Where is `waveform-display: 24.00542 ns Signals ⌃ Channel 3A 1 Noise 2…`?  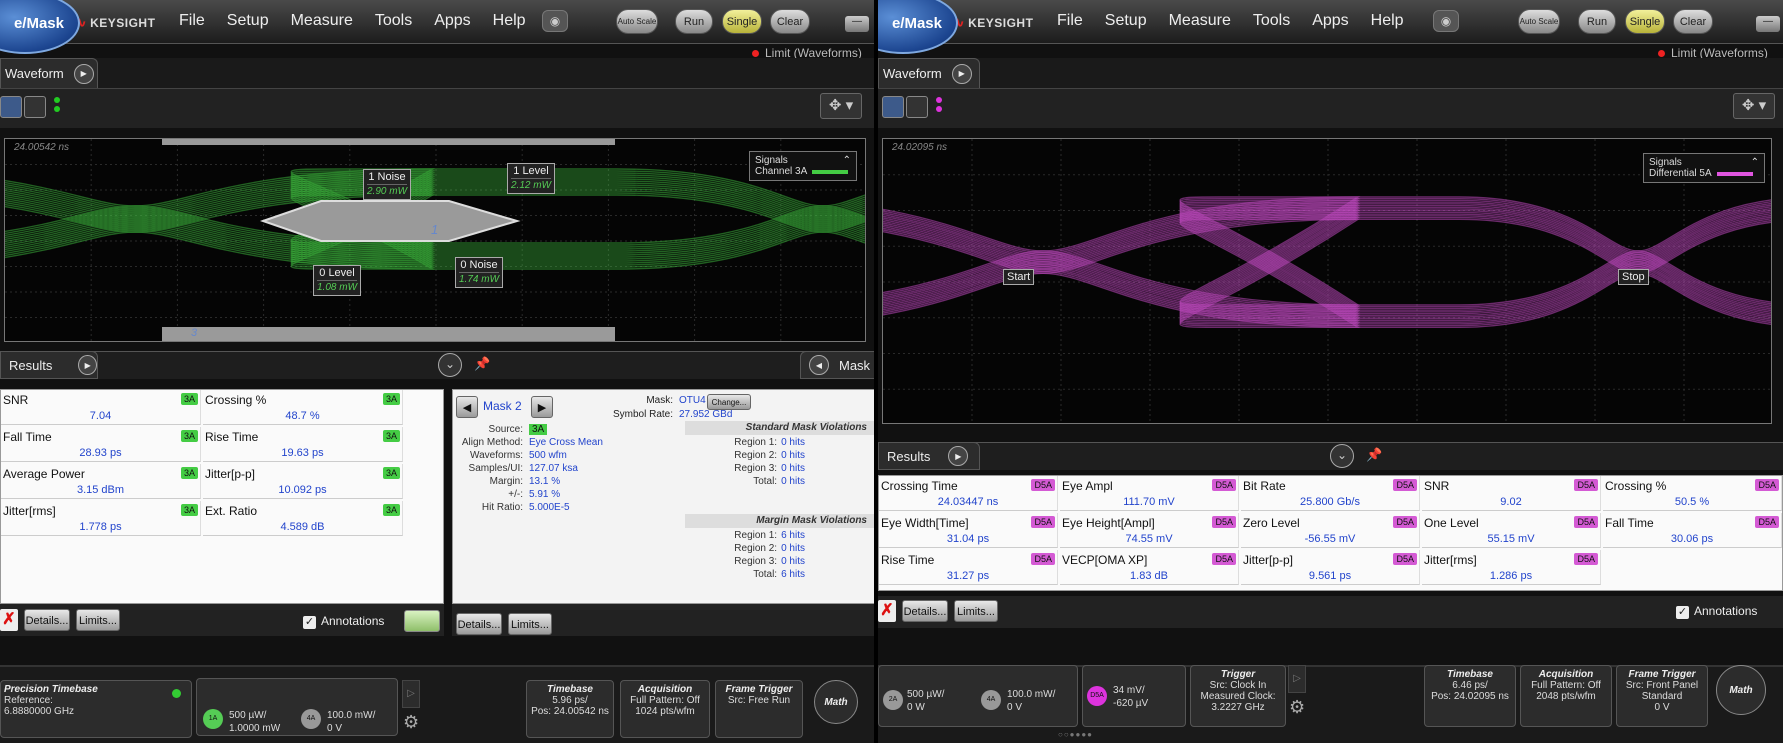
waveform-display: 24.00542 ns Signals ⌃ Channel 3A 1 Noise 2… is located at coordinates (435, 240).